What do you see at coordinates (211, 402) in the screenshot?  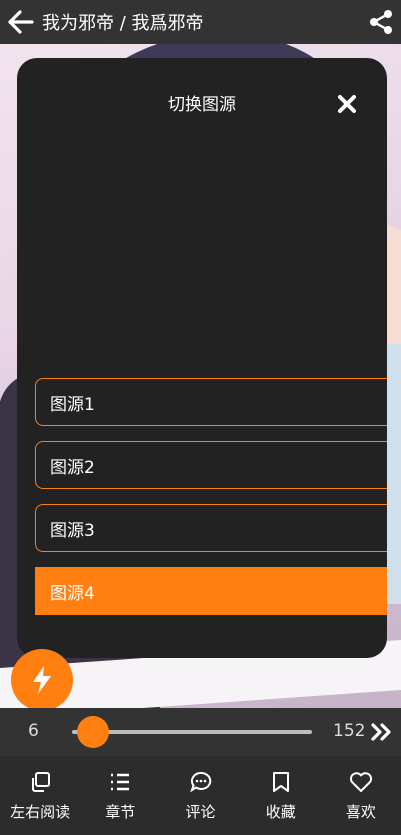 I see `source-option-1: 图源1` at bounding box center [211, 402].